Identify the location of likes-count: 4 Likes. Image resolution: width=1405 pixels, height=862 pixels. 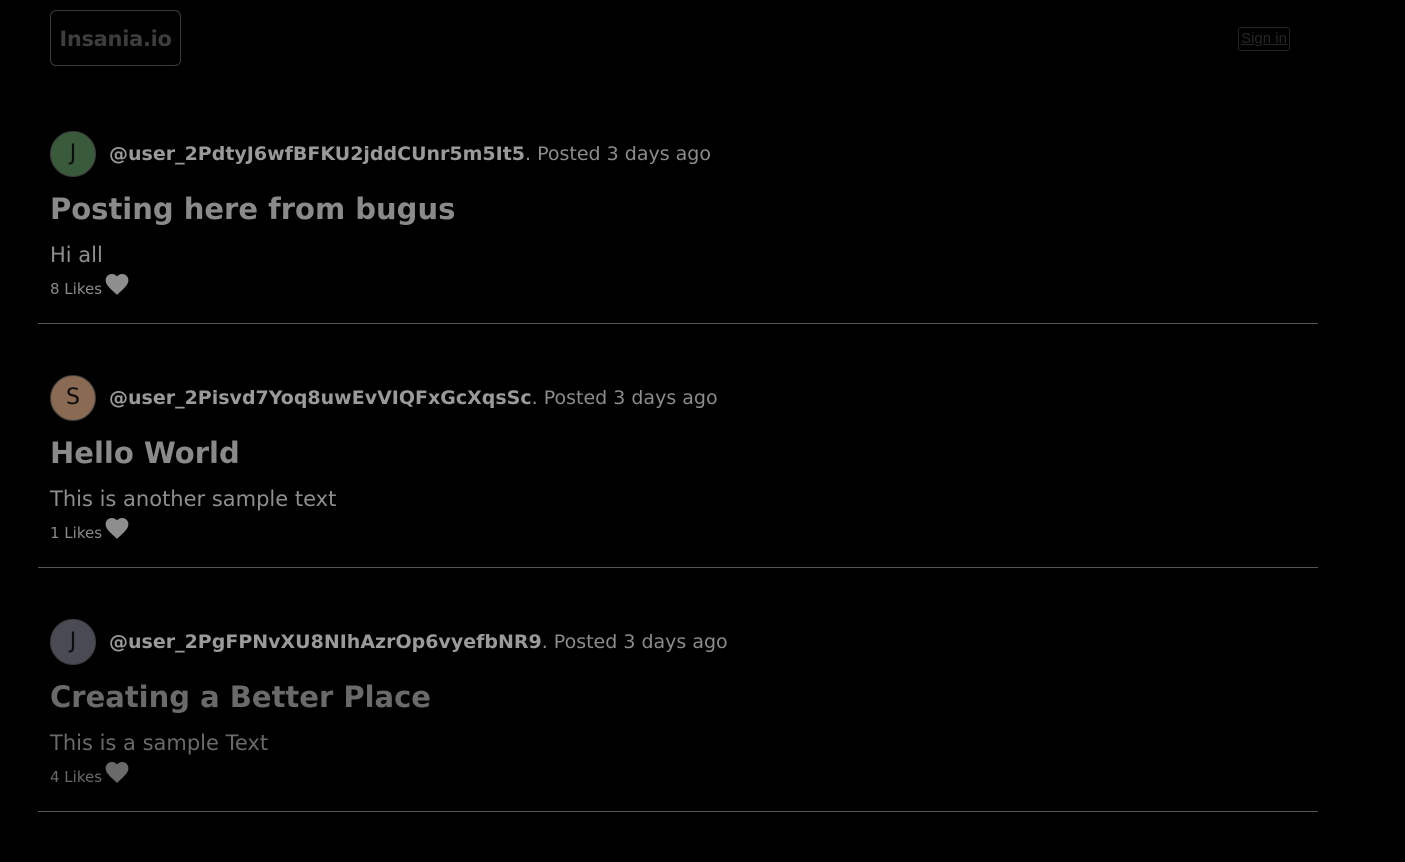
(76, 777).